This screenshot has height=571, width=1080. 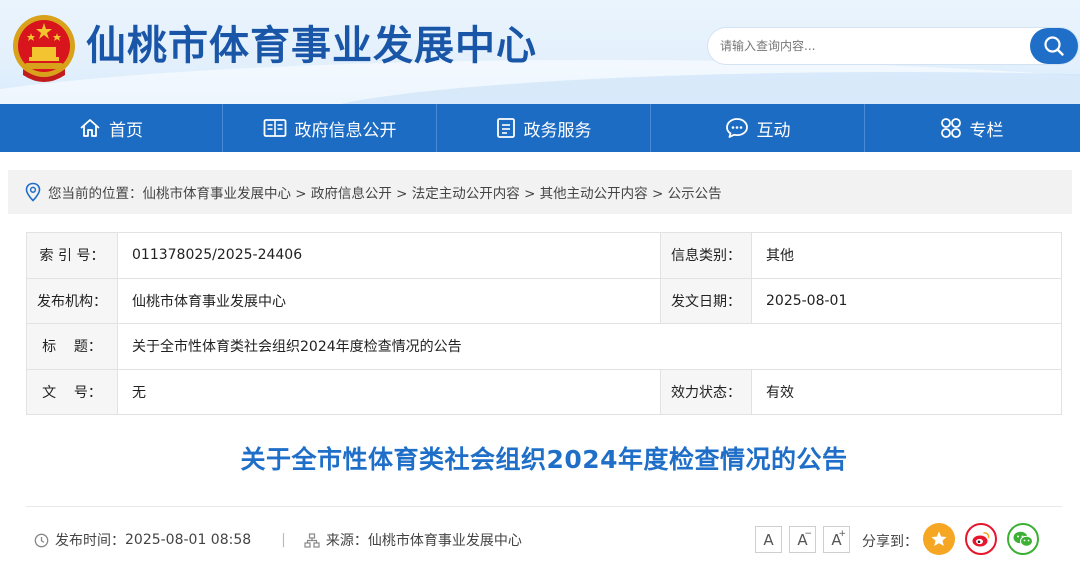 I want to click on divider, so click(x=544, y=506).